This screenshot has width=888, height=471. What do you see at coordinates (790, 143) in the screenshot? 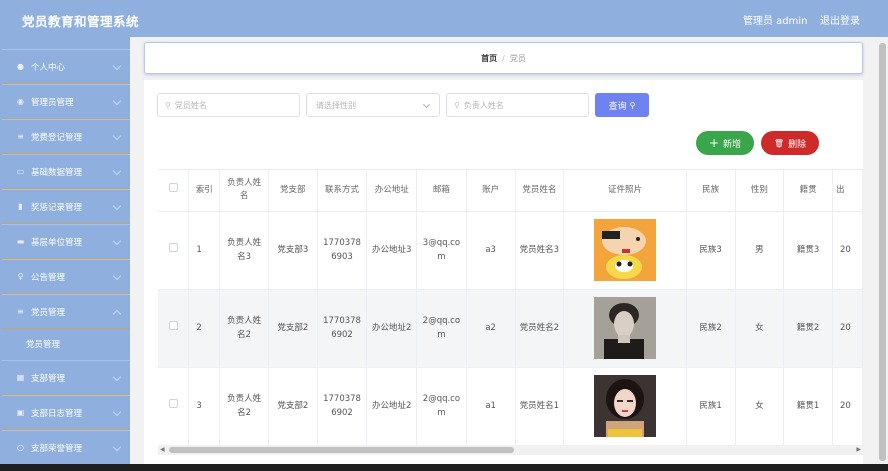
I see `delete-button: 🗑 删除` at bounding box center [790, 143].